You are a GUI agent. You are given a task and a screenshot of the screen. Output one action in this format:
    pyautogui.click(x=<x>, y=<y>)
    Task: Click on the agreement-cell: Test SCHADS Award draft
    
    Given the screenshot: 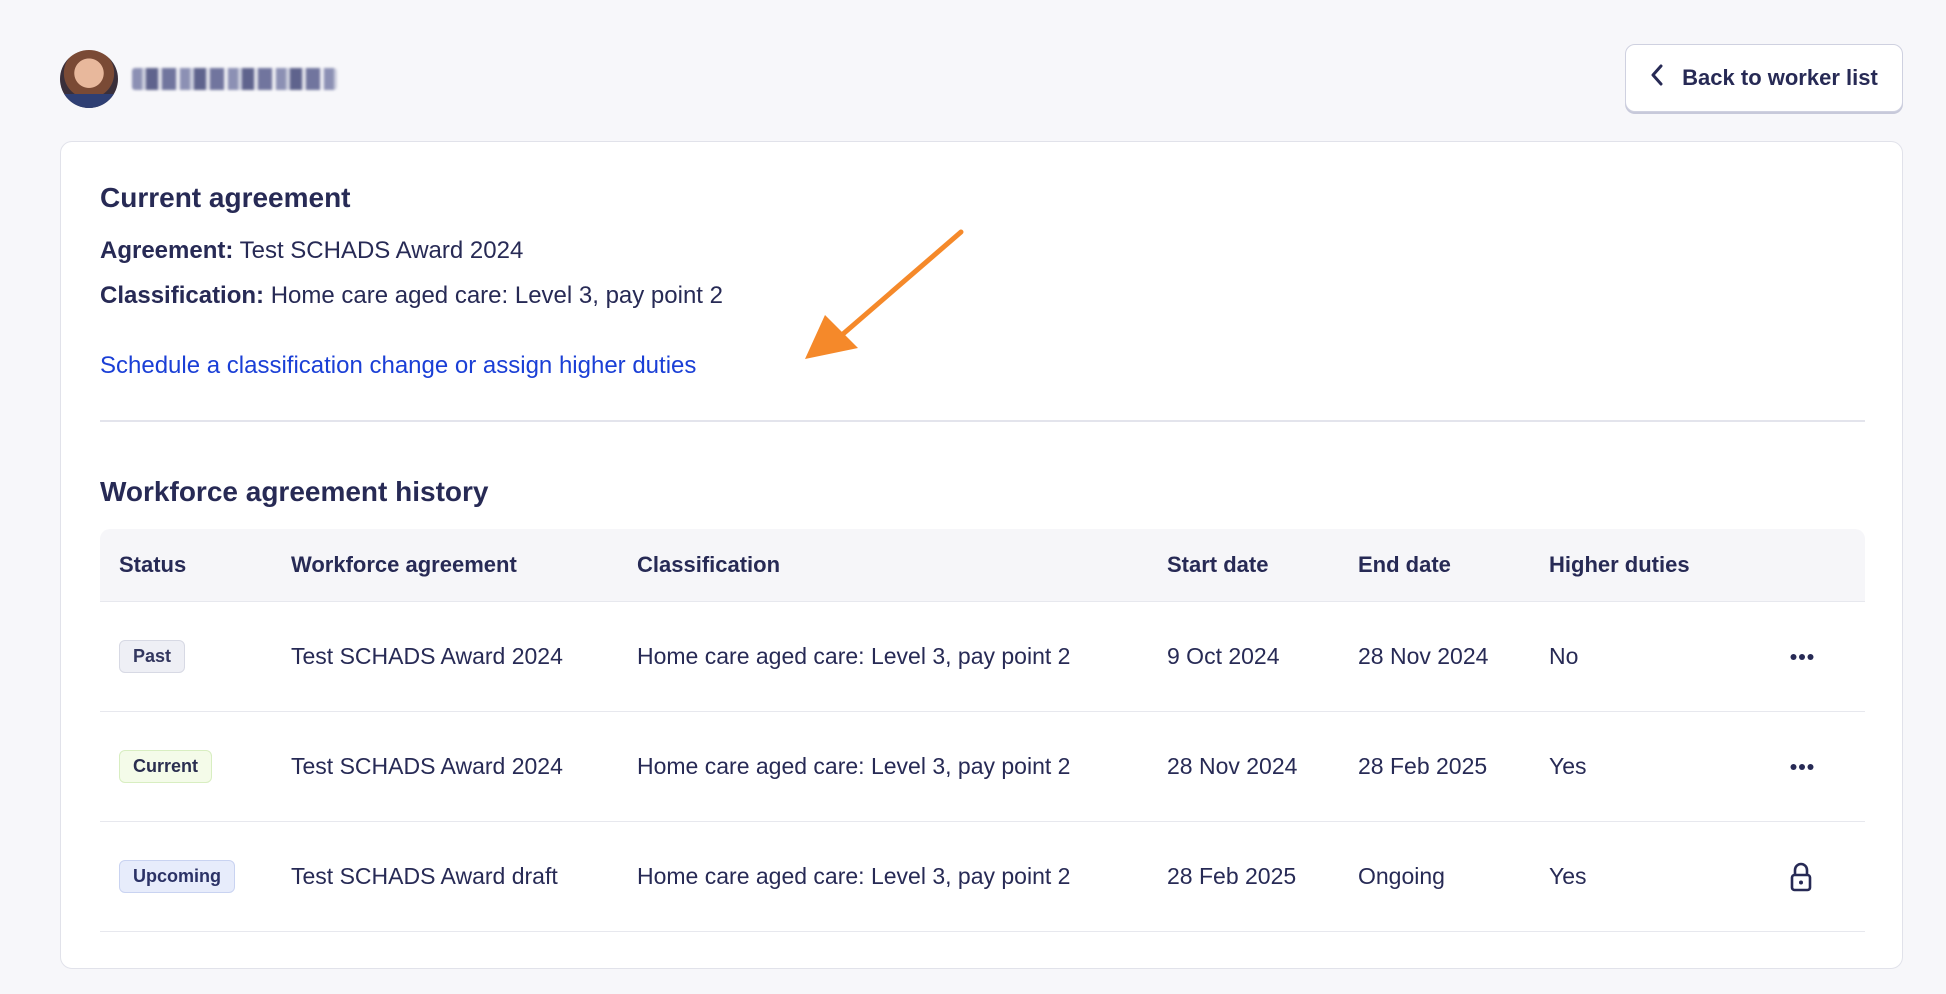 What is the action you would take?
    pyautogui.click(x=424, y=876)
    